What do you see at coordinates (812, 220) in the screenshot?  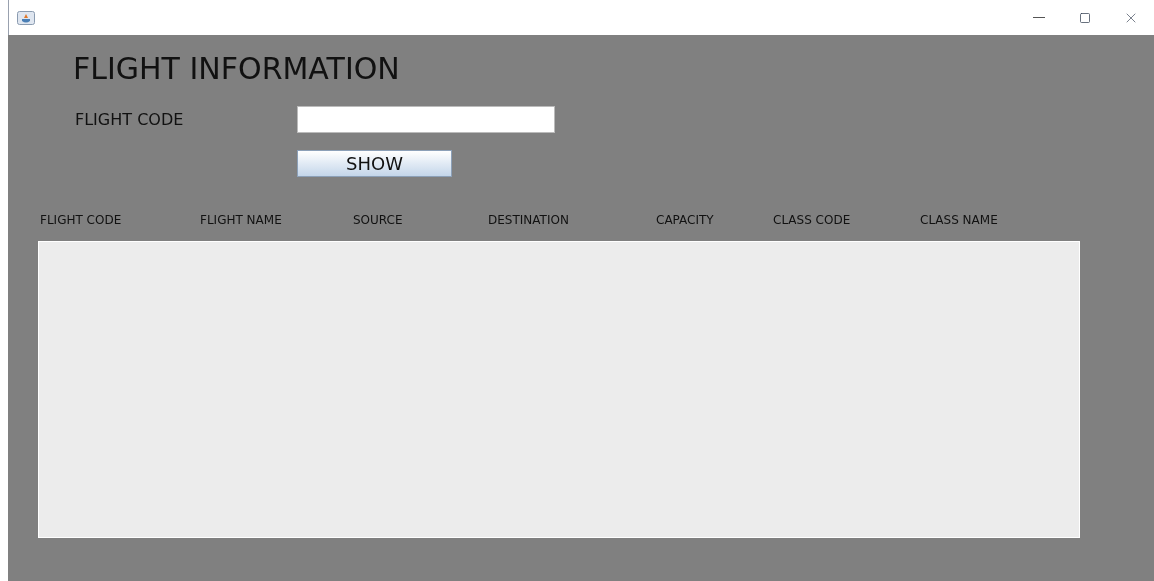 I see `column-header: CLASS CODE` at bounding box center [812, 220].